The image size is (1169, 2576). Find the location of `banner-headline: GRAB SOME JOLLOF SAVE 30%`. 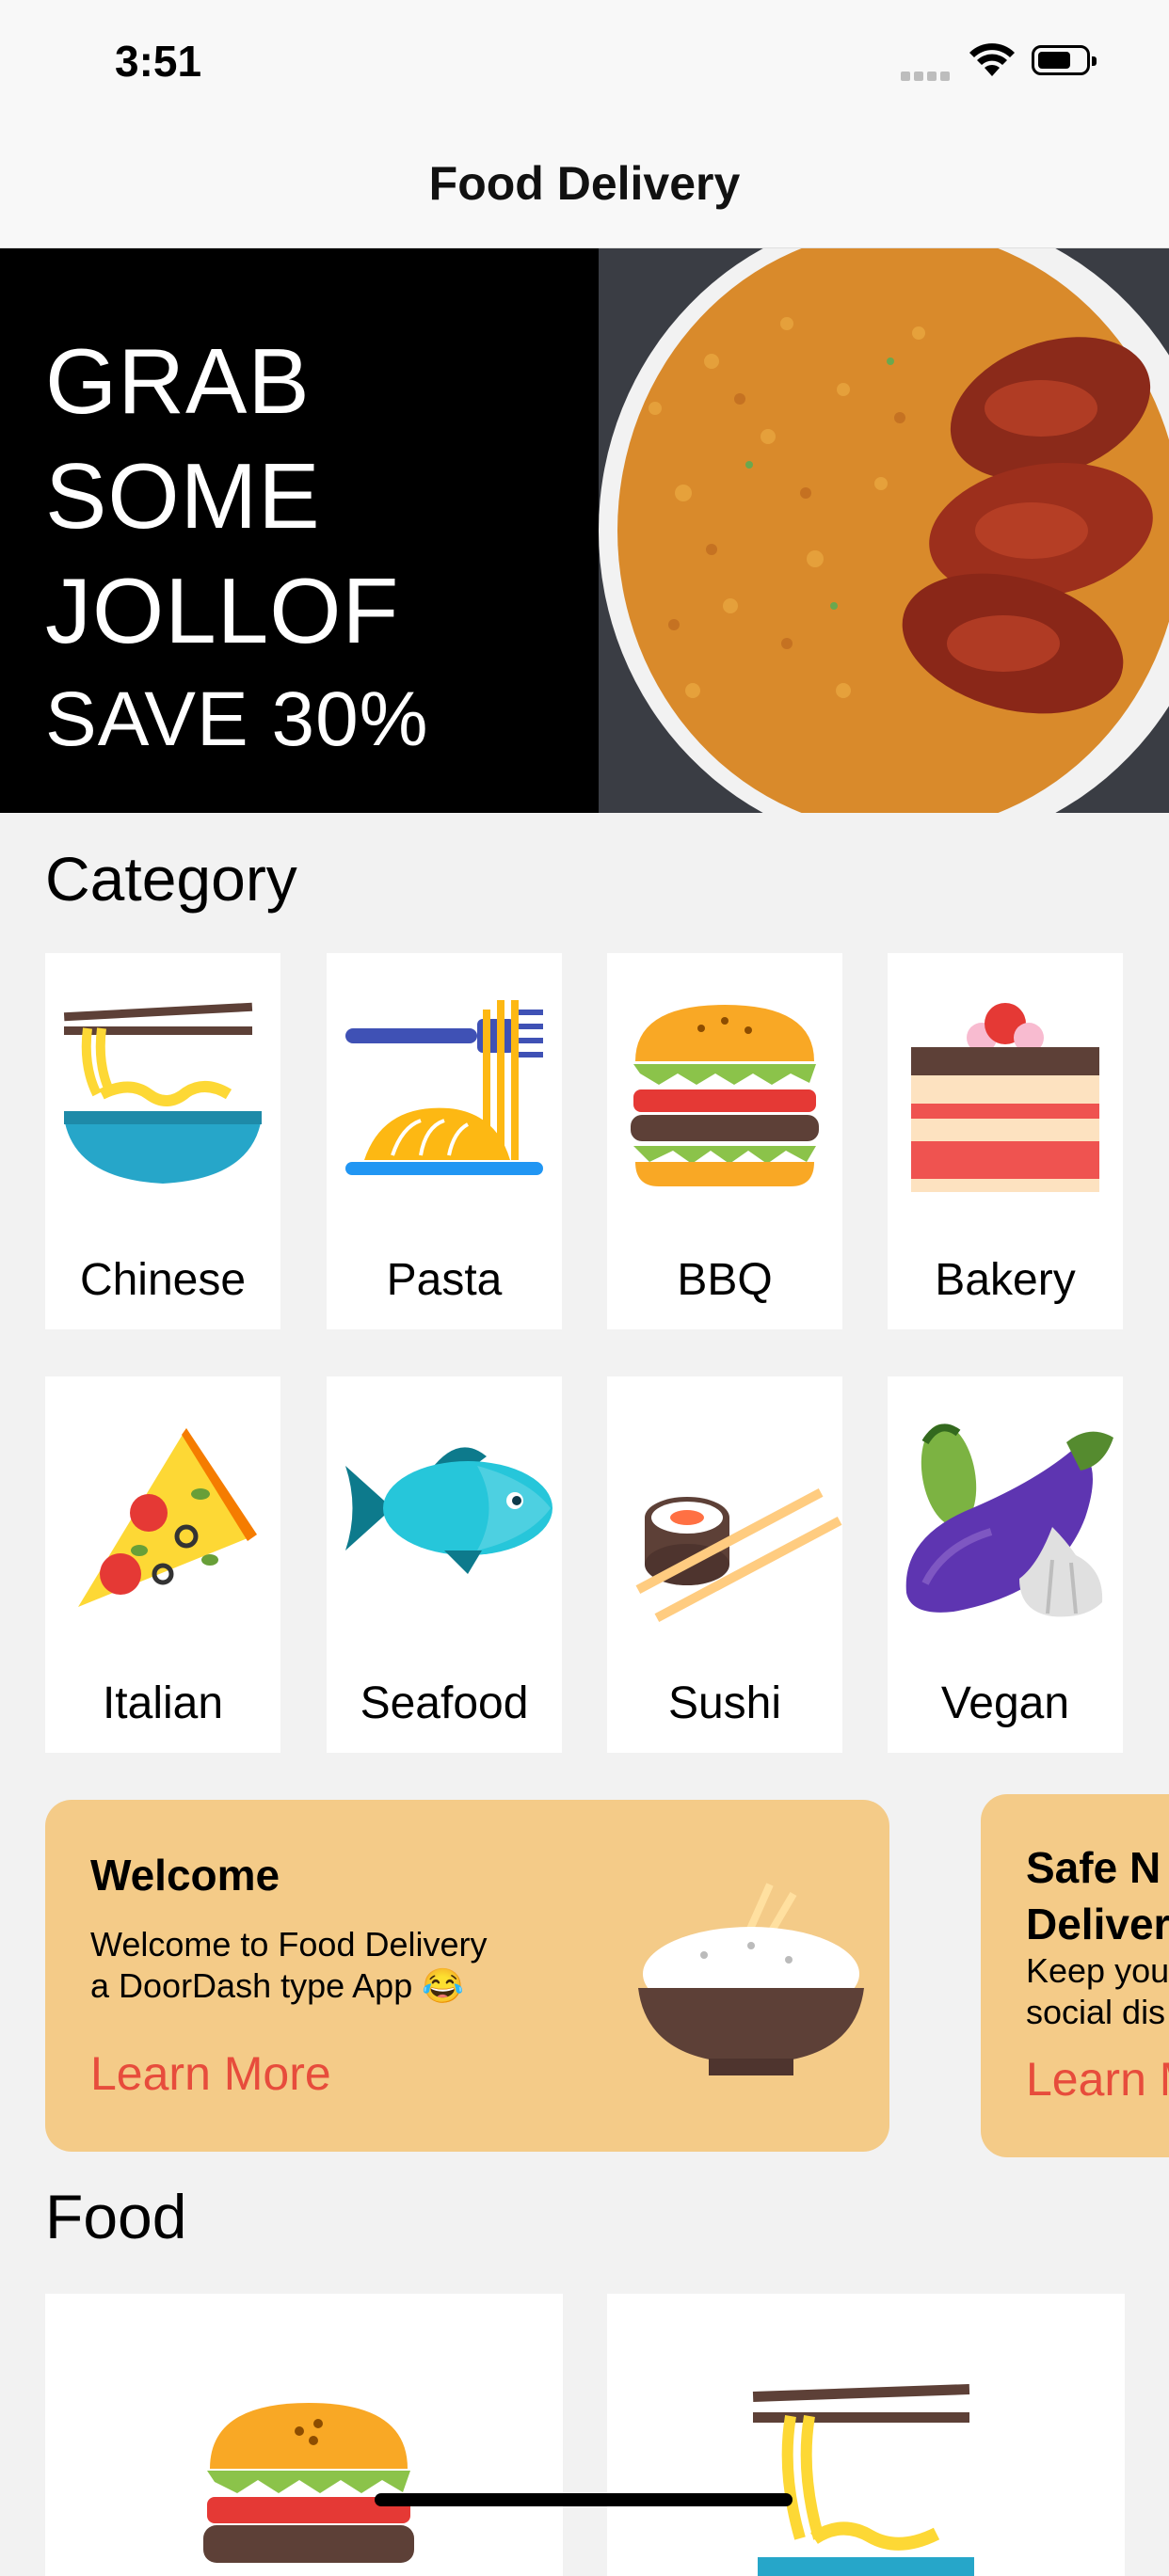

banner-headline: GRAB SOME JOLLOF SAVE 30% is located at coordinates (237, 547).